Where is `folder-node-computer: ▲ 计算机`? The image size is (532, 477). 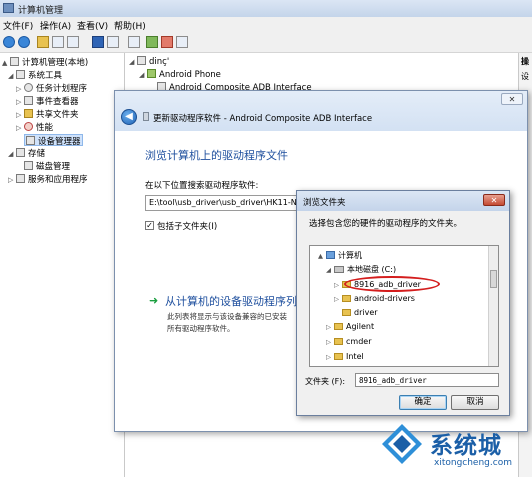 folder-node-computer: ▲ 计算机 is located at coordinates (340, 256).